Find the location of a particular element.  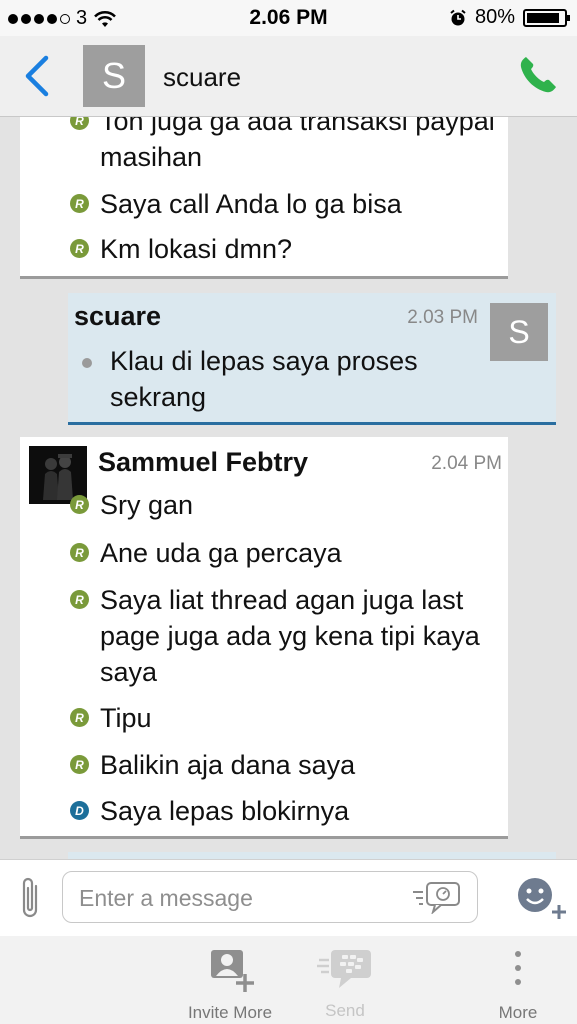

message-input-box is located at coordinates (270, 897).